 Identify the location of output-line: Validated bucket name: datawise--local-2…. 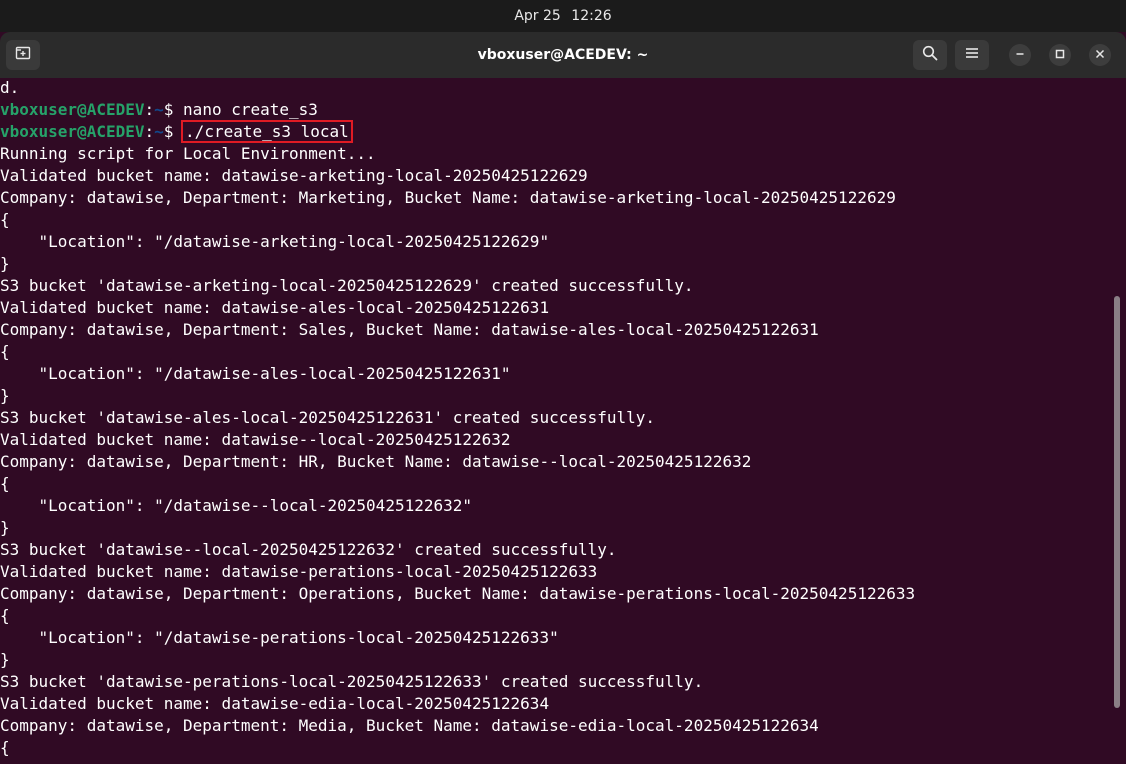
(255, 439).